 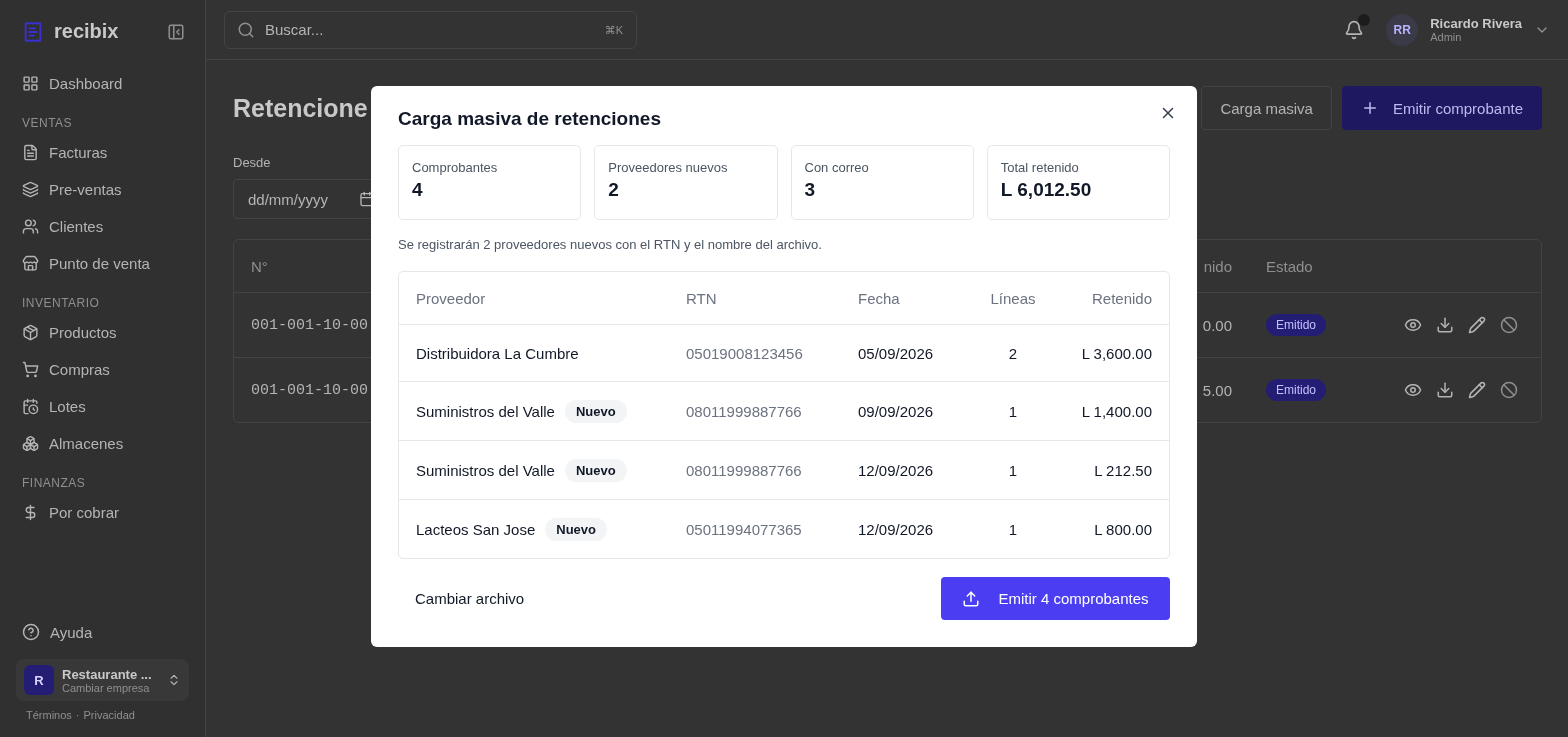 What do you see at coordinates (668, 167) in the screenshot?
I see `stat-label: Proveedores nuevos` at bounding box center [668, 167].